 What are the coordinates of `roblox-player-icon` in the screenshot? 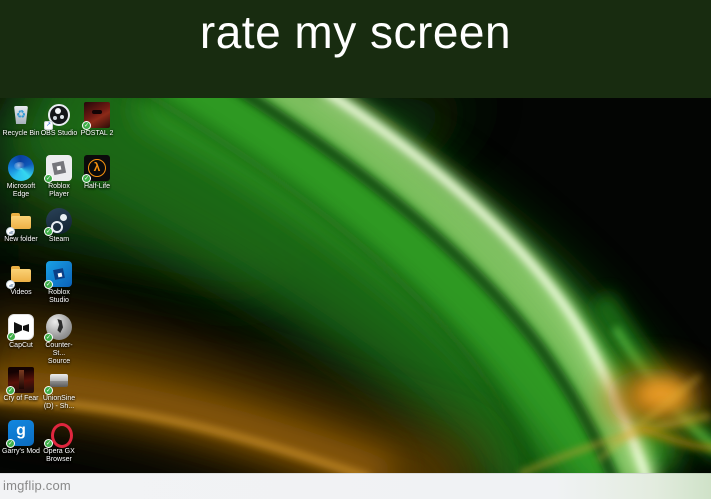 It's located at (58, 169).